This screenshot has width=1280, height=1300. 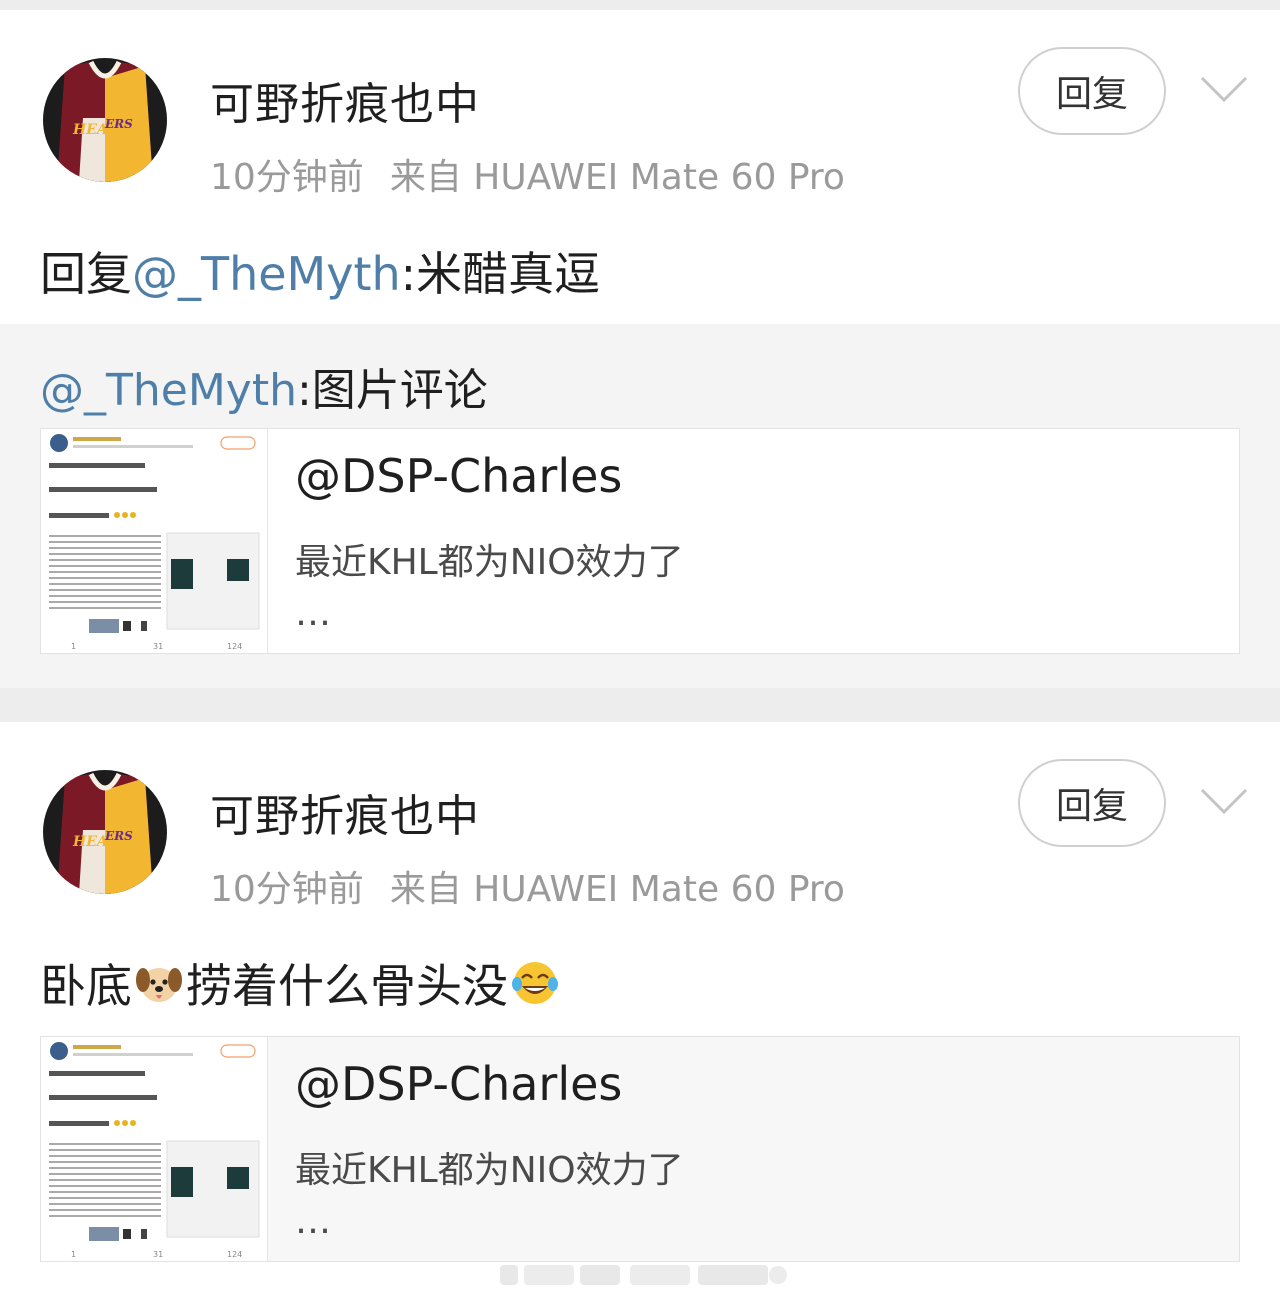 I want to click on watermark-graphic, so click(x=643, y=1275).